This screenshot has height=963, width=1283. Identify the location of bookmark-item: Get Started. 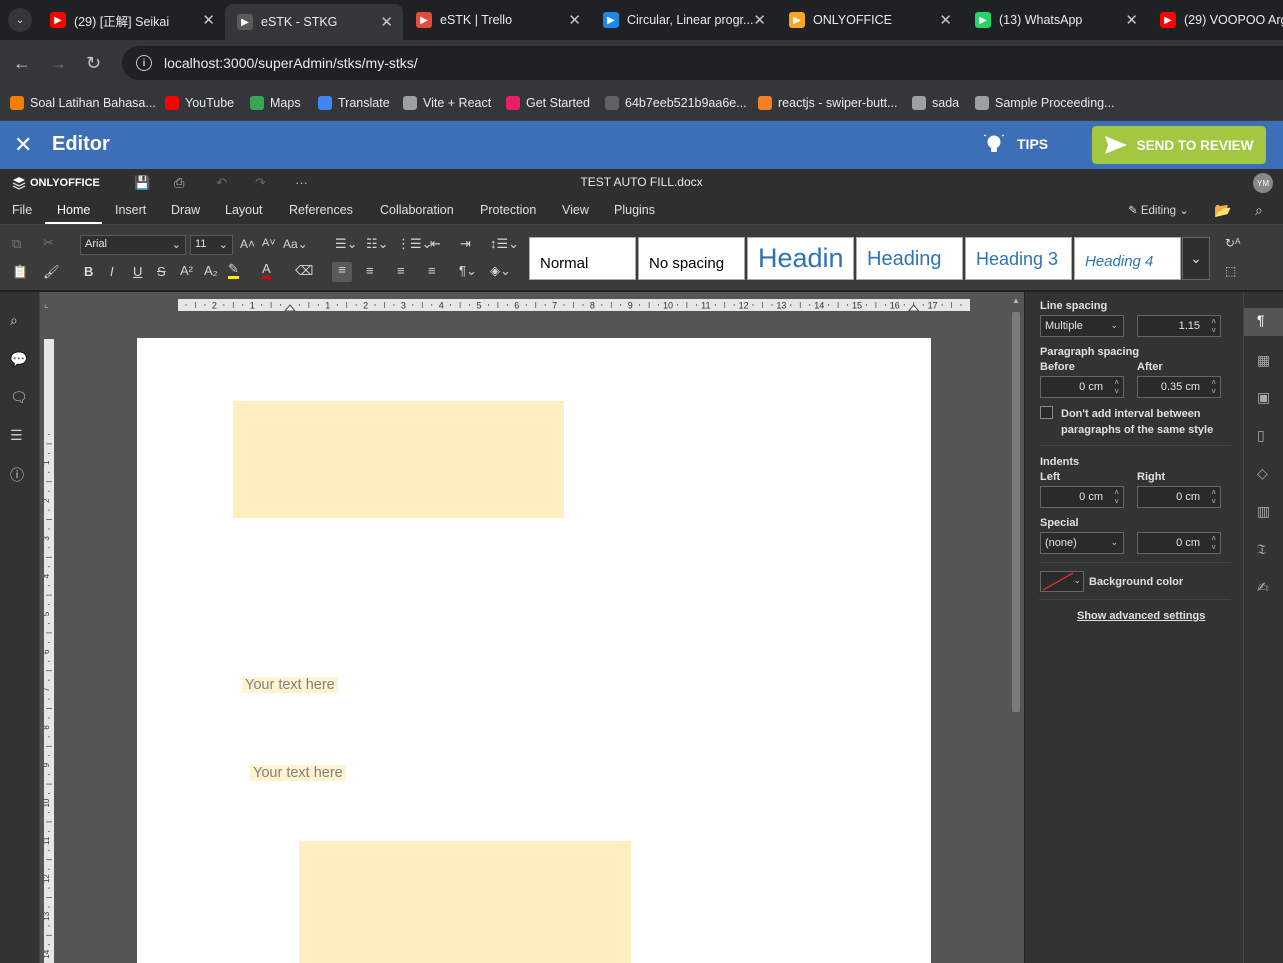
(548, 103).